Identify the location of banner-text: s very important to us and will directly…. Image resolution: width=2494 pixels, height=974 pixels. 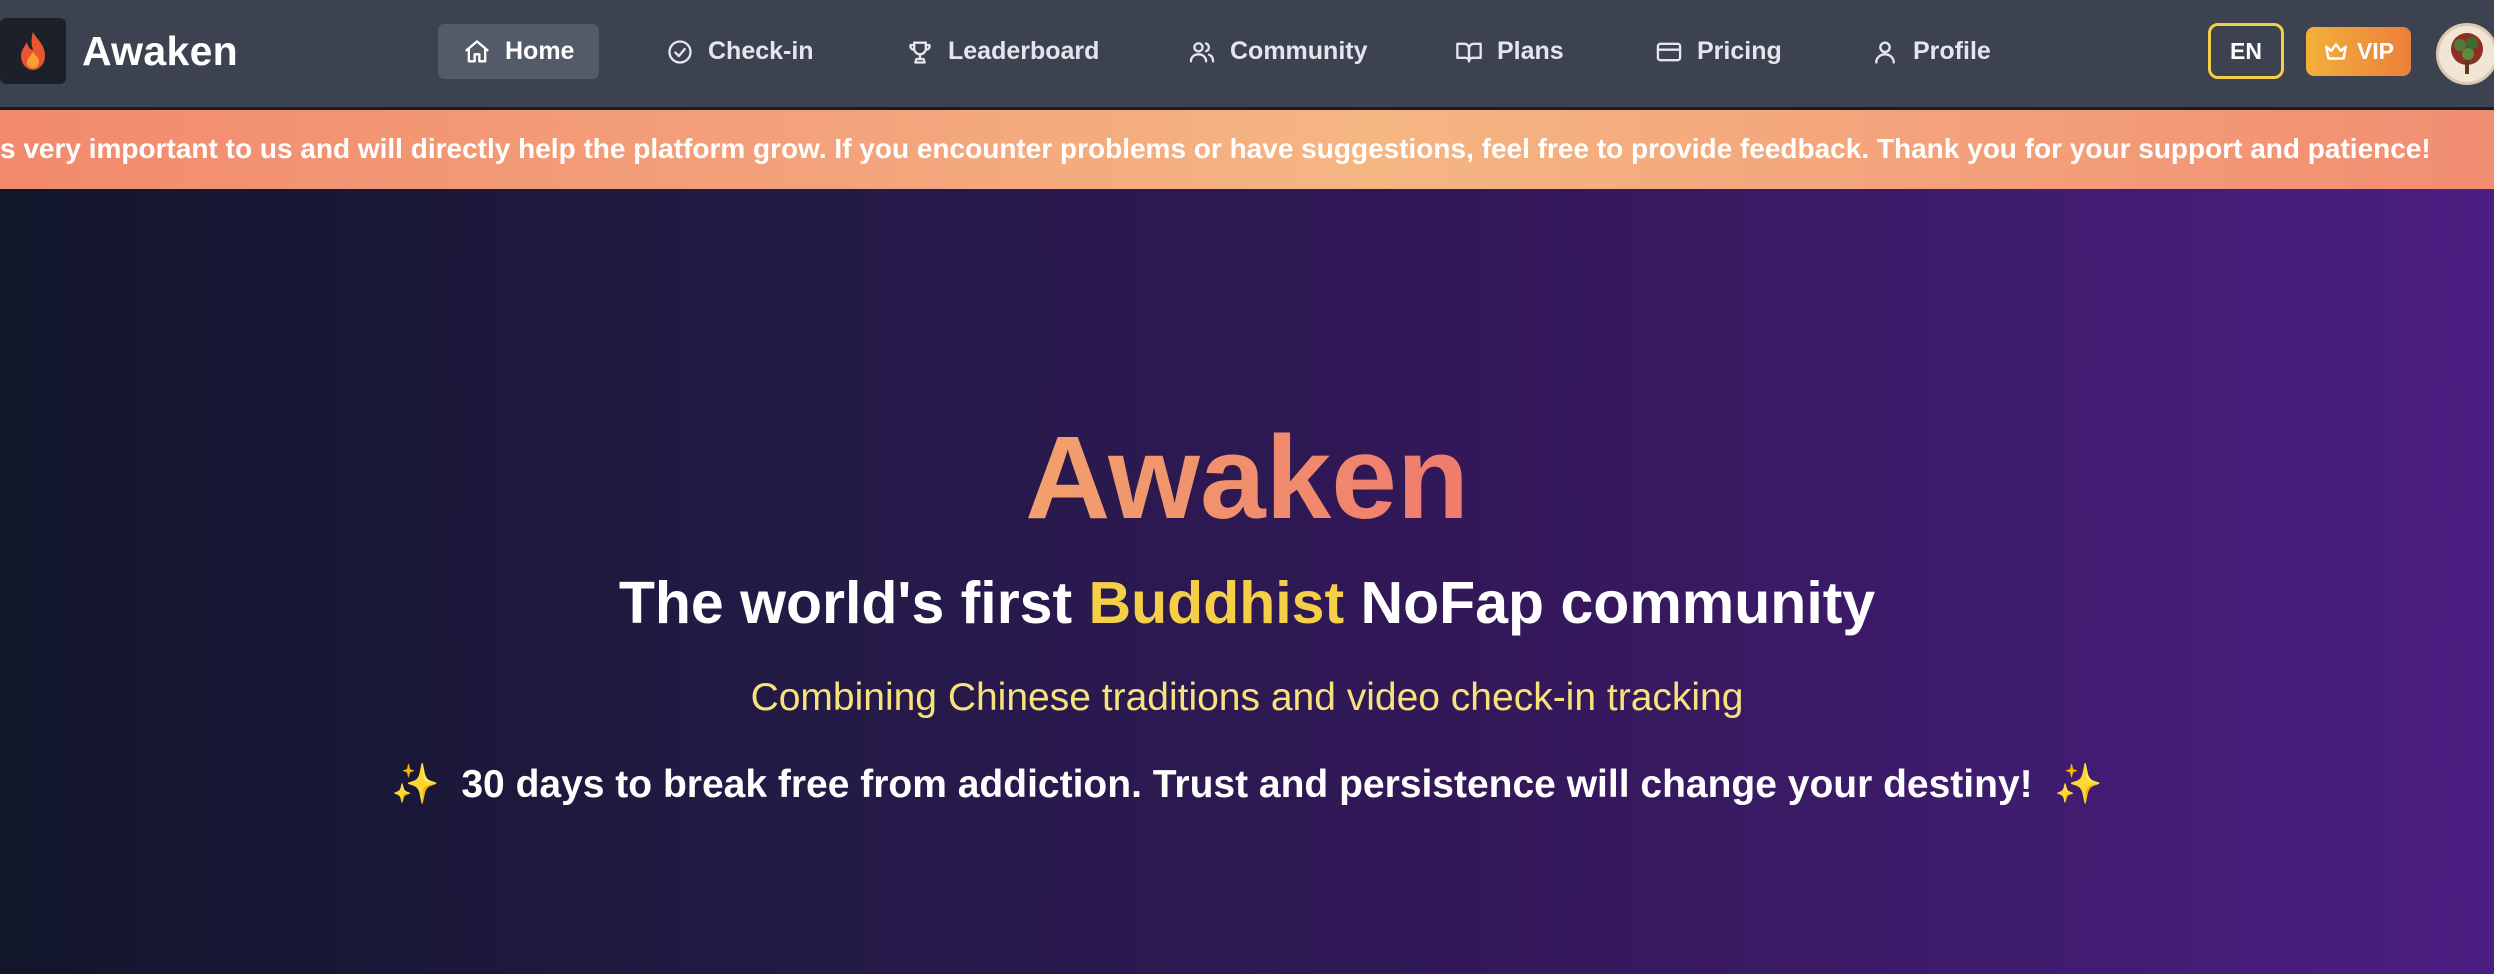
(1215, 148).